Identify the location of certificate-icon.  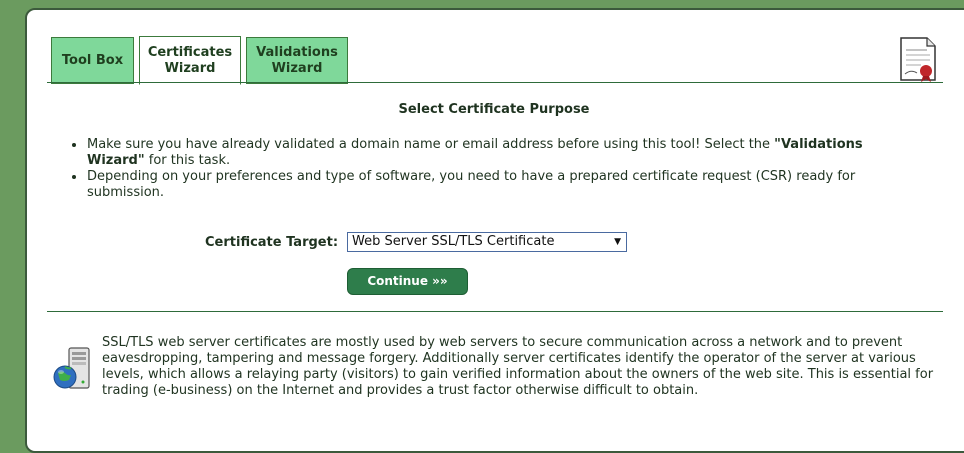
(918, 59).